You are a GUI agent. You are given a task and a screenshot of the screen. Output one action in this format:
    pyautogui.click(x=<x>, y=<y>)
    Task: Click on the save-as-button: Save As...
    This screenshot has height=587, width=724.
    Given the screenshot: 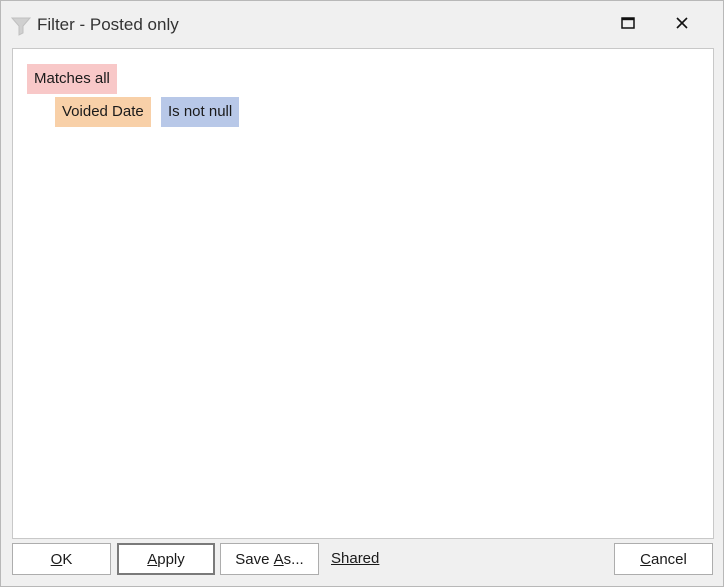 What is the action you would take?
    pyautogui.click(x=269, y=559)
    